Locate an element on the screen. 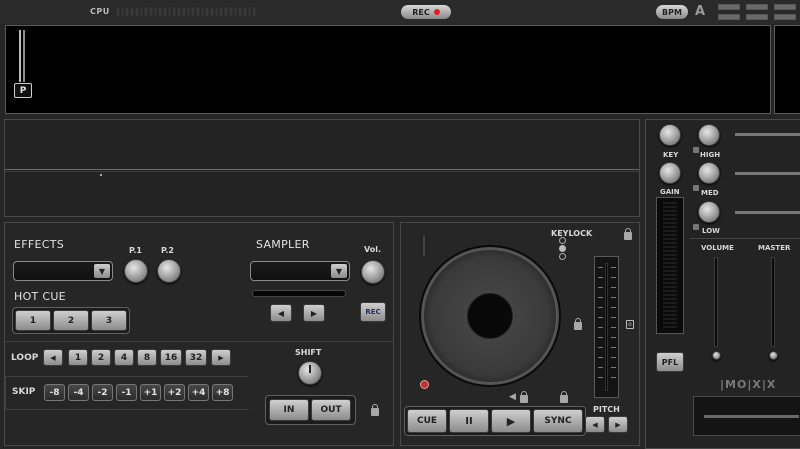 This screenshot has height=449, width=800. high-label: HIGH is located at coordinates (710, 155).